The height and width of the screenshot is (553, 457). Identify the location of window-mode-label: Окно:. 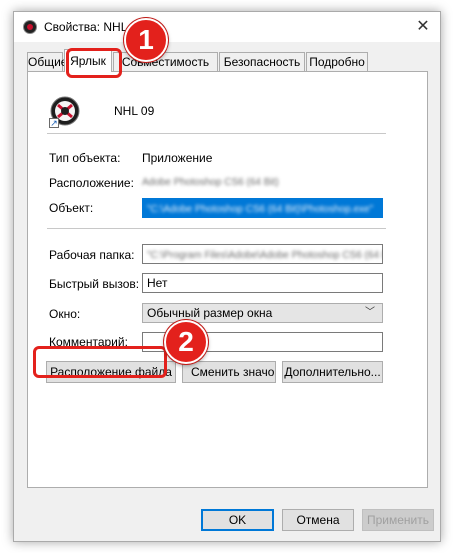
(65, 314).